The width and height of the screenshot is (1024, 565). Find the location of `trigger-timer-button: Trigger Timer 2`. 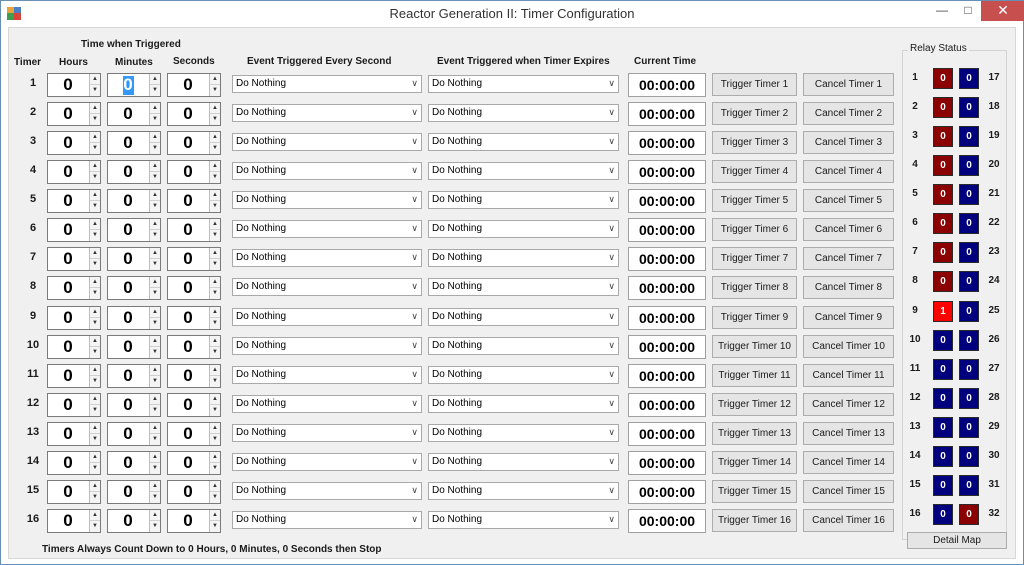

trigger-timer-button: Trigger Timer 2 is located at coordinates (754, 114).